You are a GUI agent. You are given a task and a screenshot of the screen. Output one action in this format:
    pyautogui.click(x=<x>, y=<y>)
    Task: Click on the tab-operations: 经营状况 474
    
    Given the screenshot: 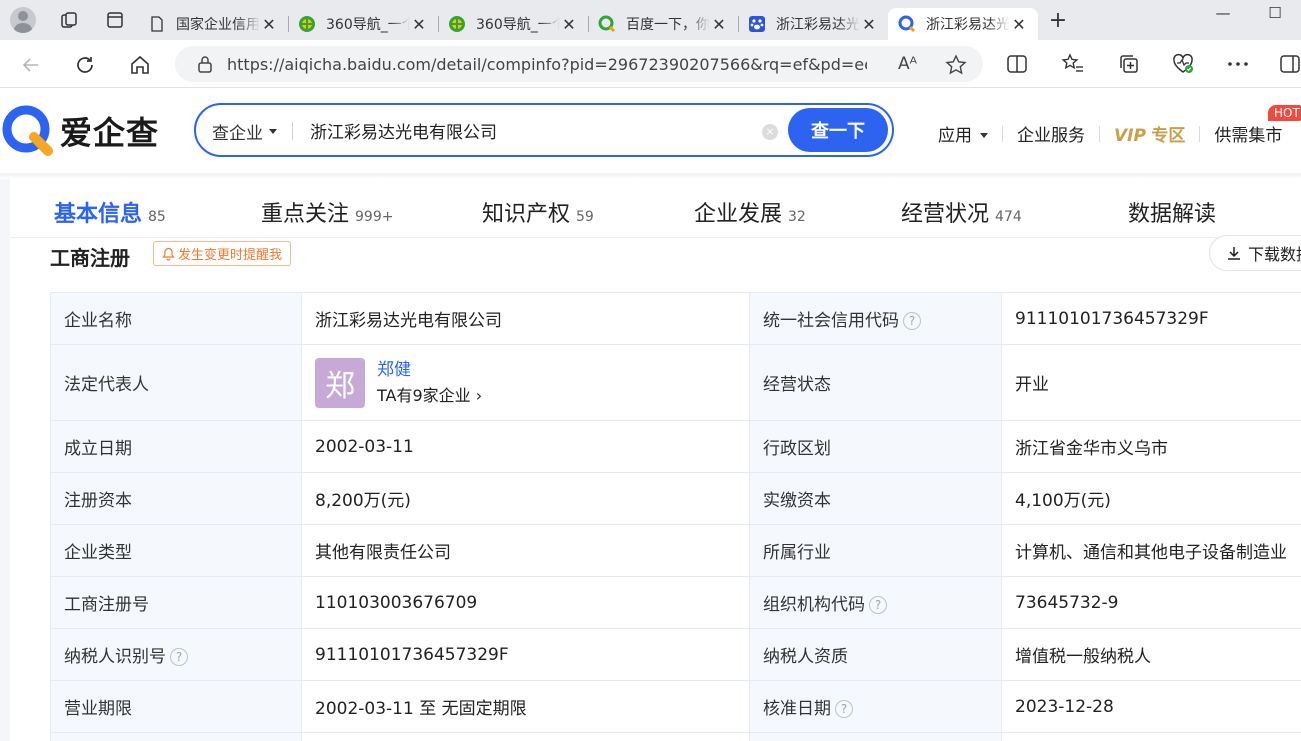 What is the action you would take?
    pyautogui.click(x=1014, y=212)
    